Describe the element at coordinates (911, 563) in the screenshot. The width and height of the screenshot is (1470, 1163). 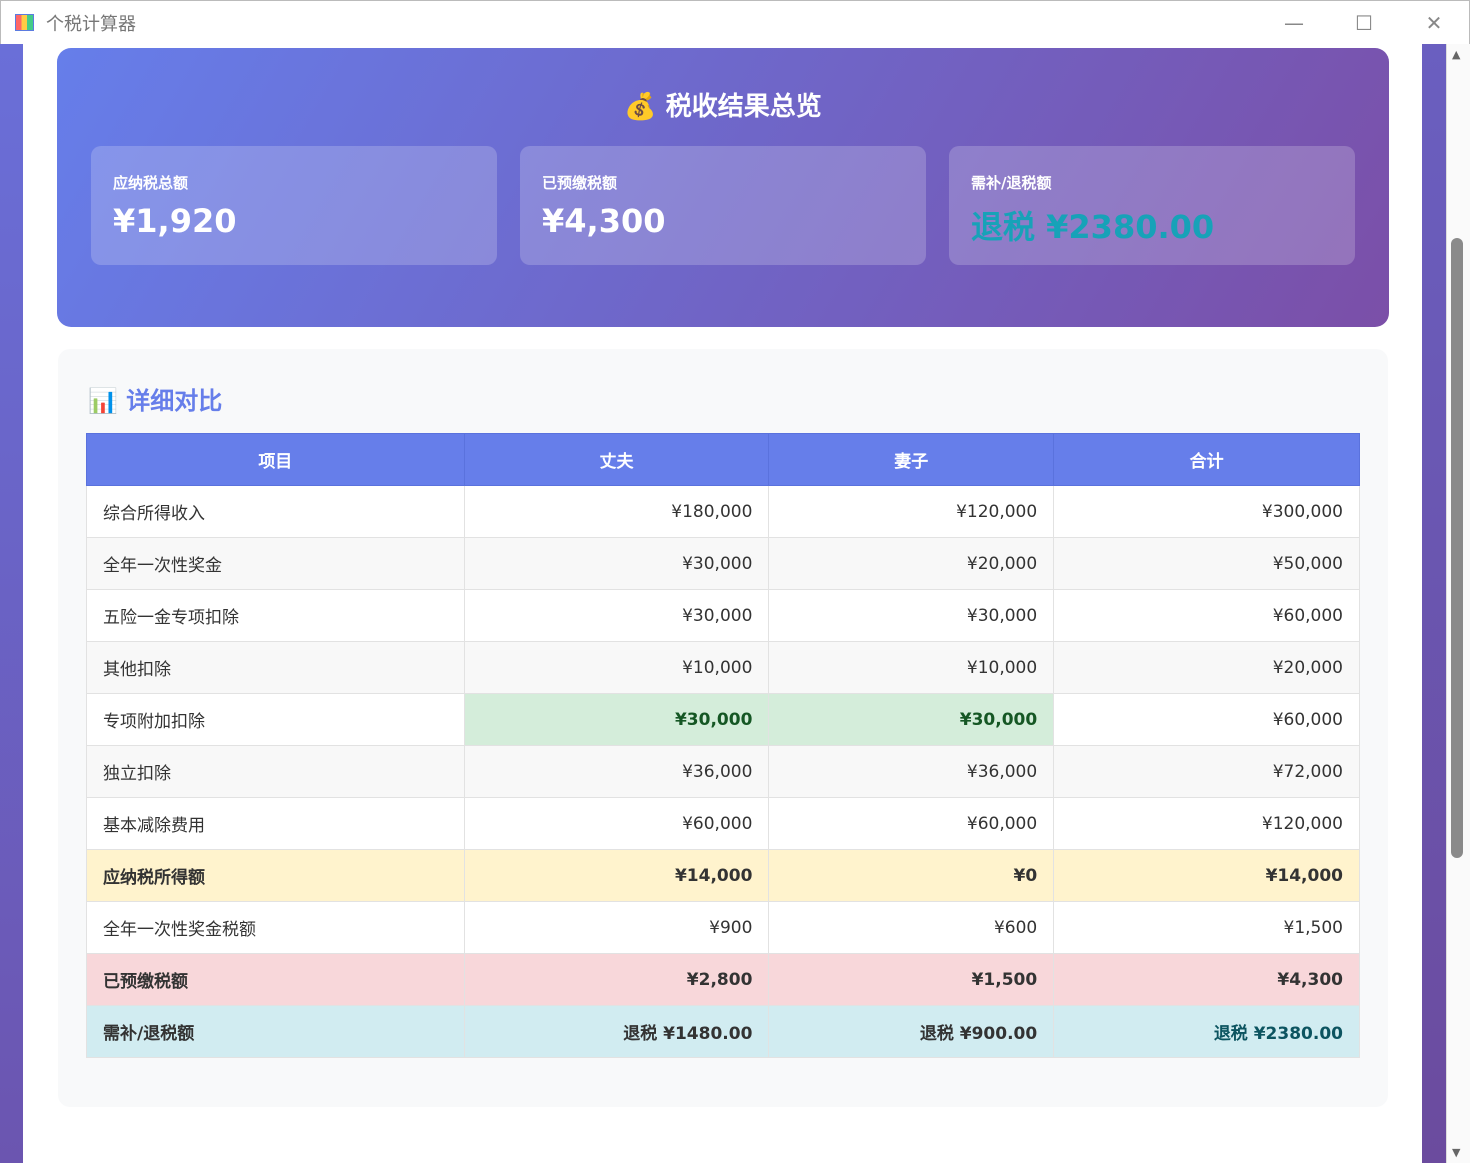
I see `wife-value: ¥20,000` at that location.